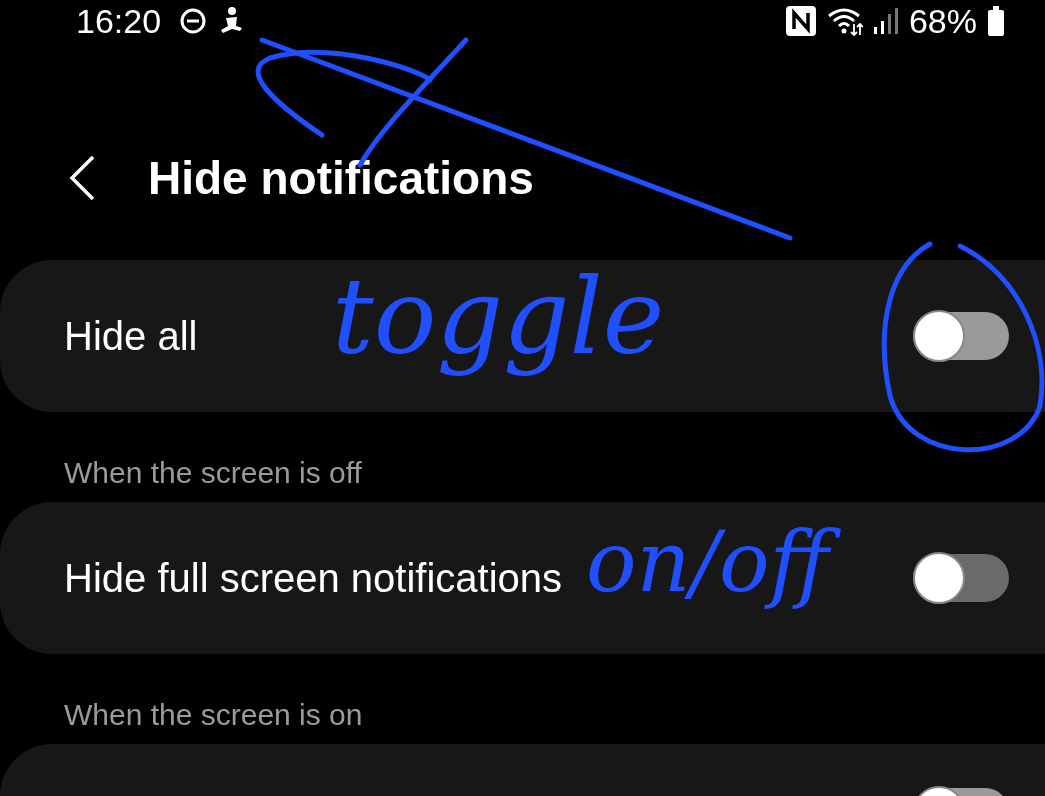 This screenshot has width=1045, height=796. I want to click on nfc-icon, so click(800, 21).